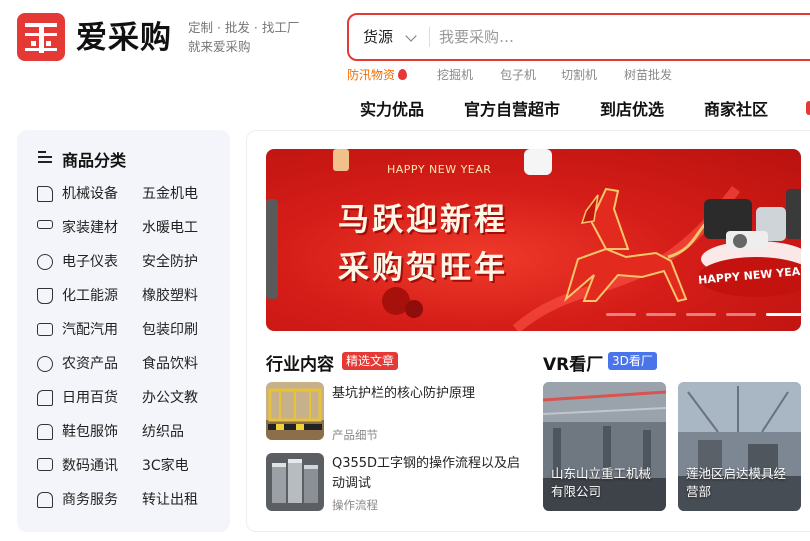 The width and height of the screenshot is (810, 541). I want to click on banner-headline-2: 采购贺旺年, so click(423, 268).